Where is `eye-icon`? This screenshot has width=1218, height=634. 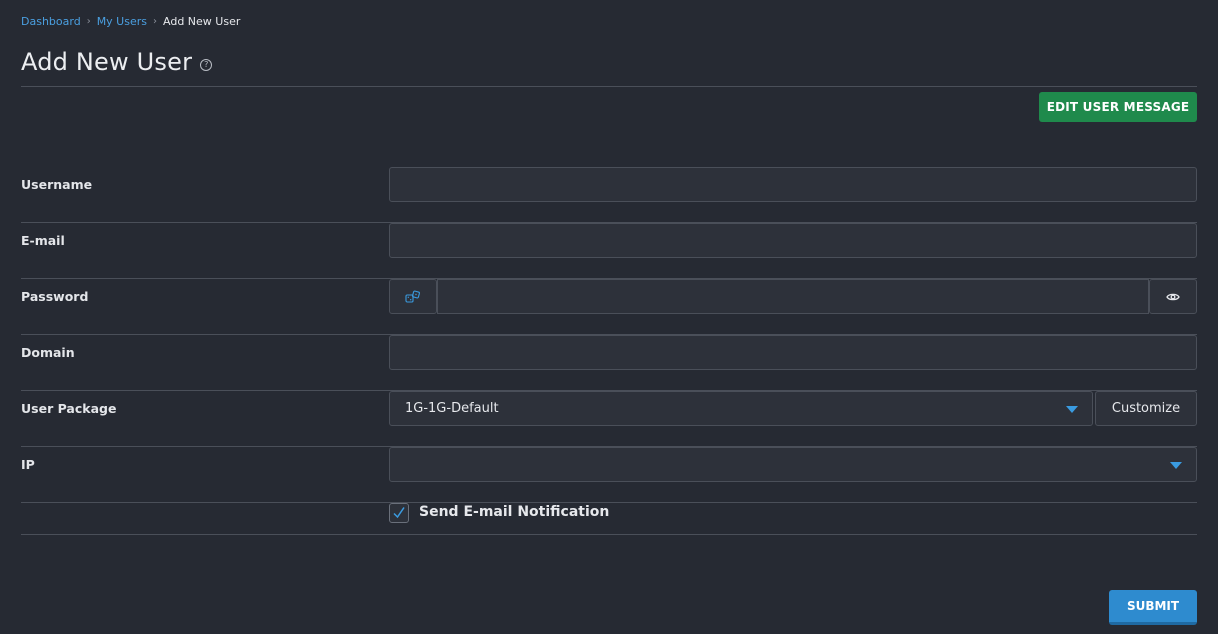
eye-icon is located at coordinates (1173, 296).